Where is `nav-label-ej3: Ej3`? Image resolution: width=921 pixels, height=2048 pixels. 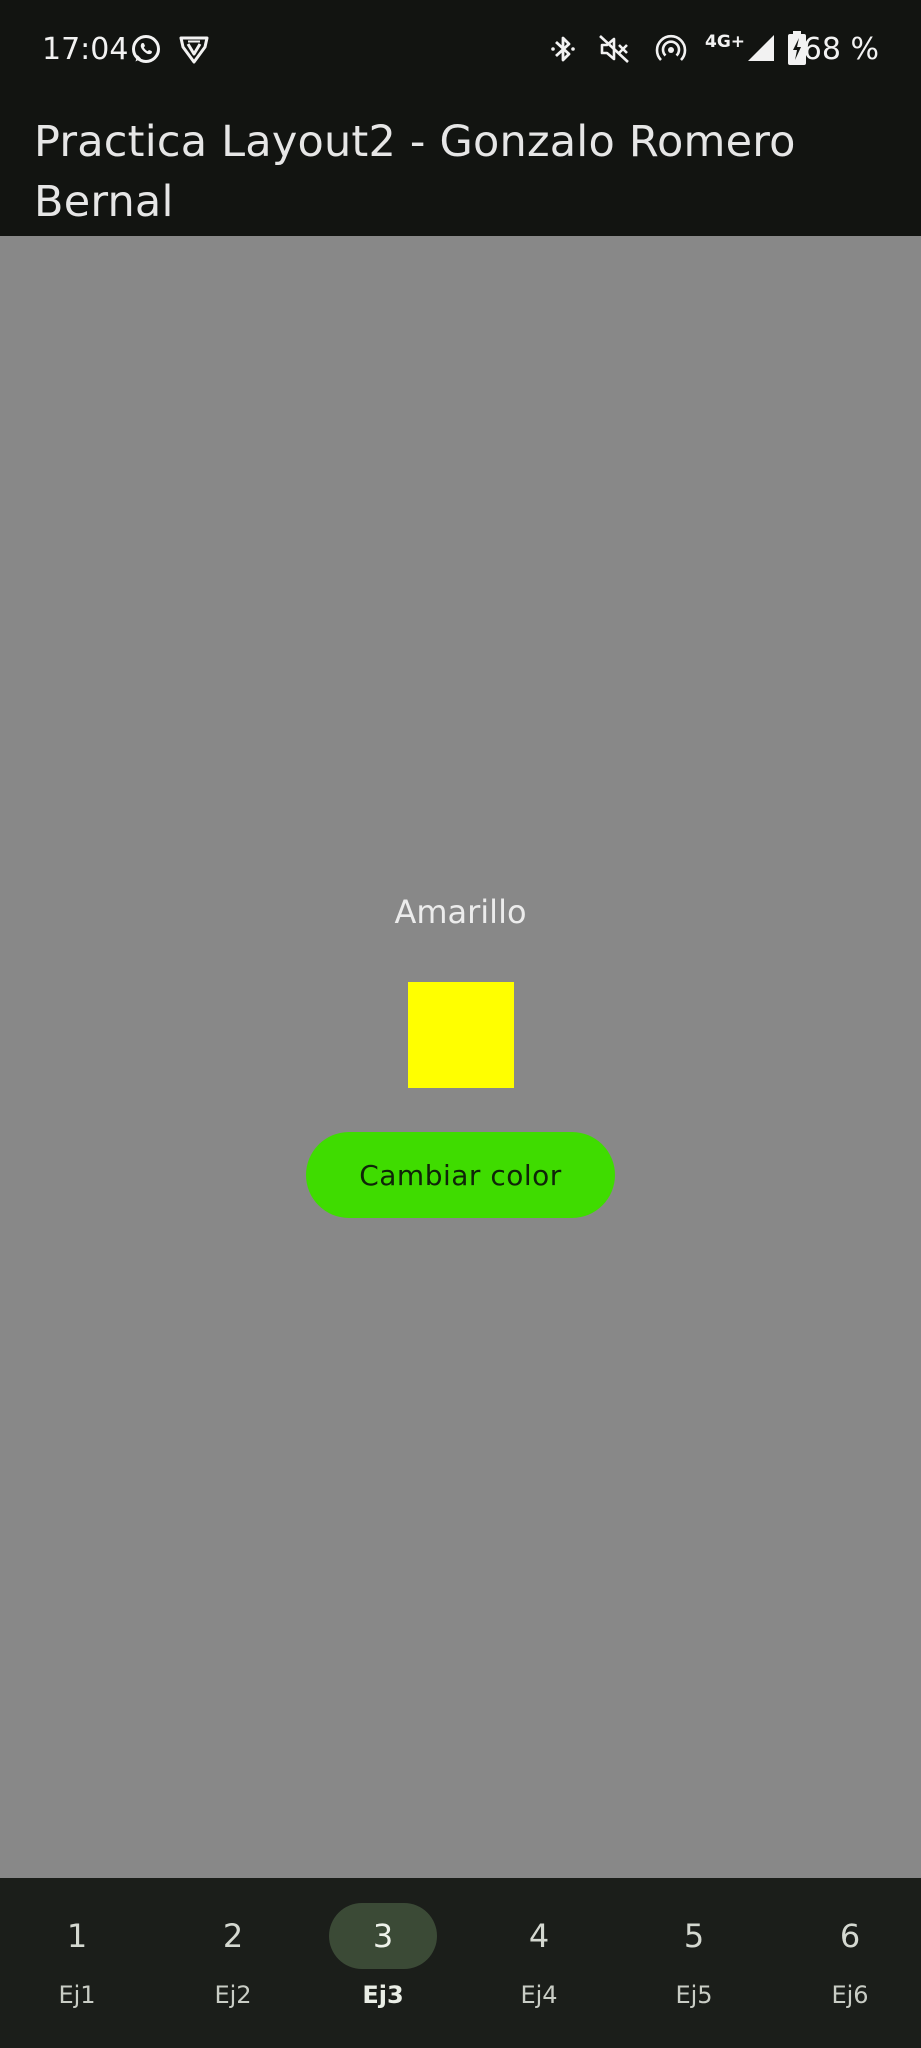
nav-label-ej3: Ej3 is located at coordinates (383, 1995).